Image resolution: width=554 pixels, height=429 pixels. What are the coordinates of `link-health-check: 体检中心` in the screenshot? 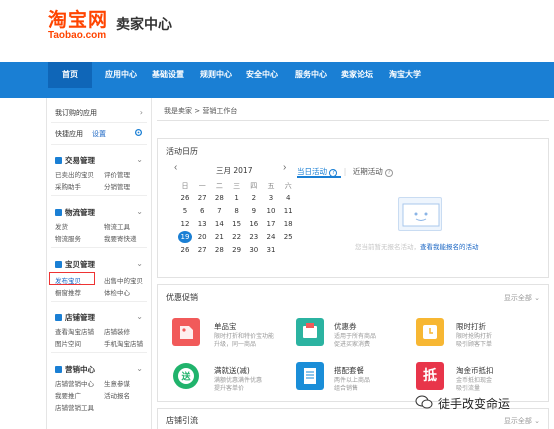 It's located at (117, 292).